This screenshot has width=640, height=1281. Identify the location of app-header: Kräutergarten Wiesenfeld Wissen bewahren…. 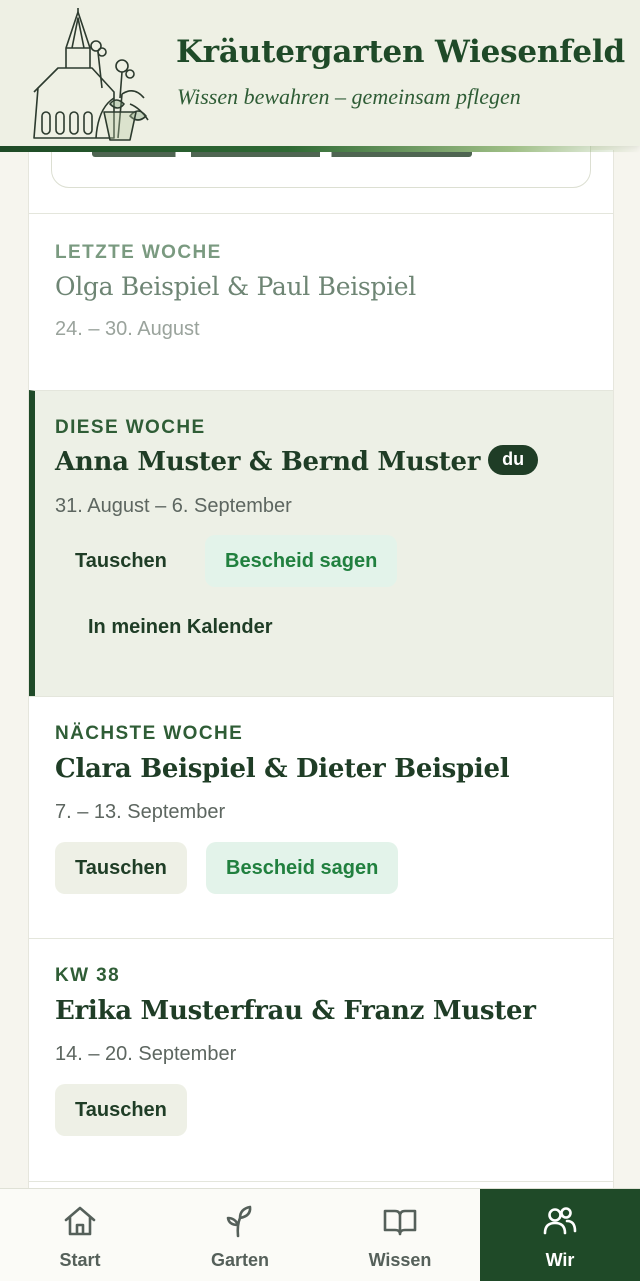
(320, 73).